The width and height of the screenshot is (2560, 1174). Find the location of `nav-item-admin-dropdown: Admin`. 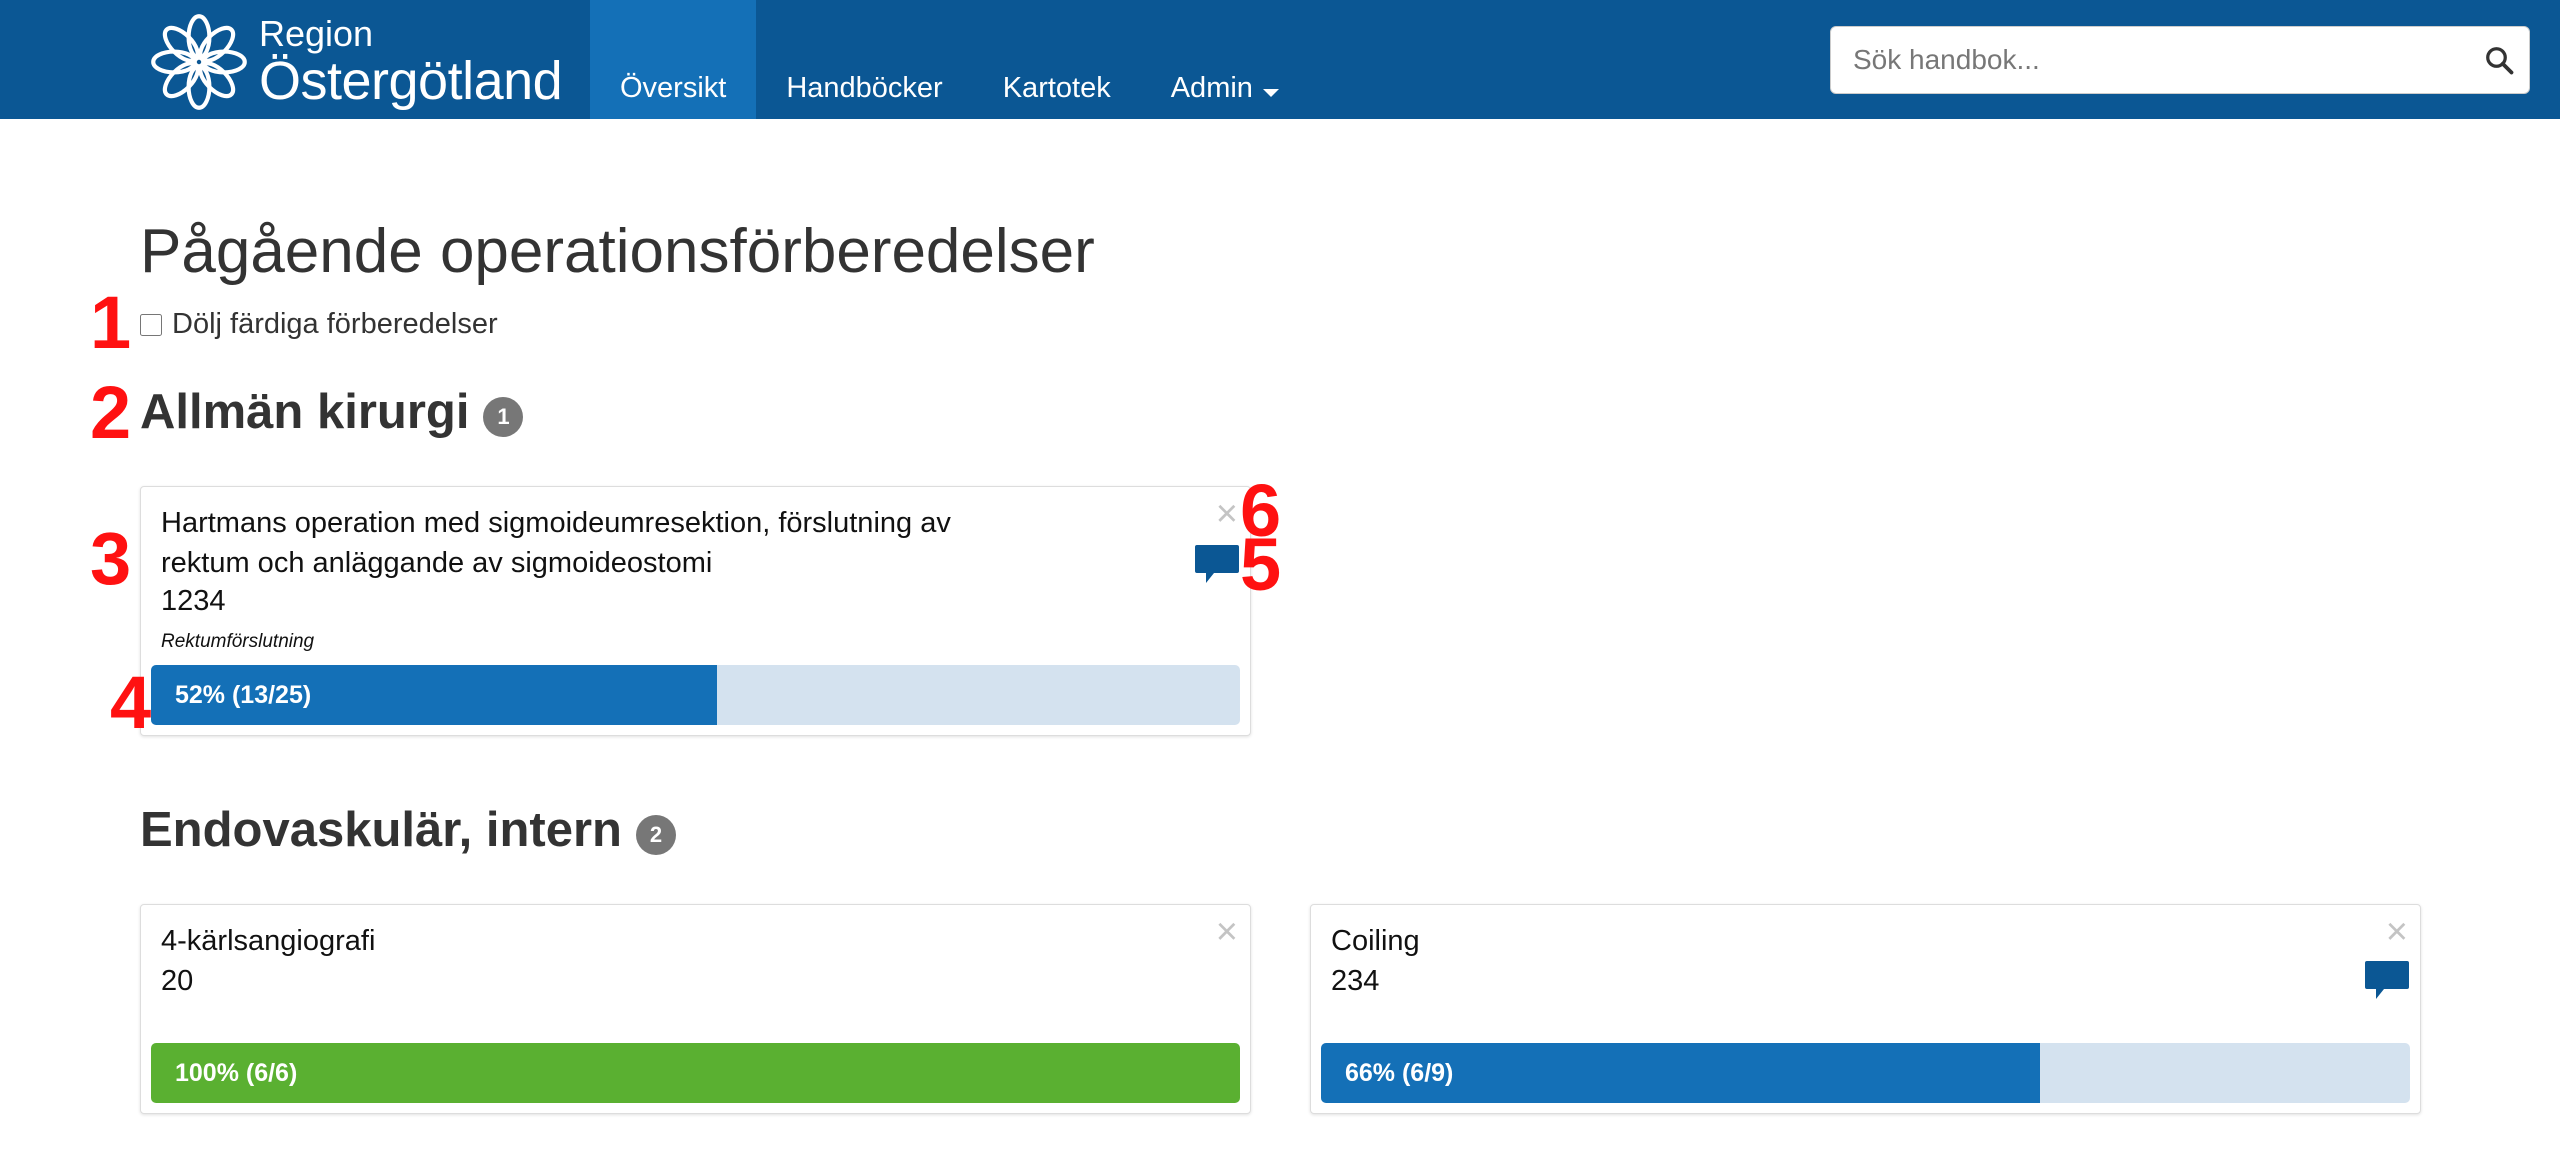

nav-item-admin-dropdown: Admin is located at coordinates (1225, 59).